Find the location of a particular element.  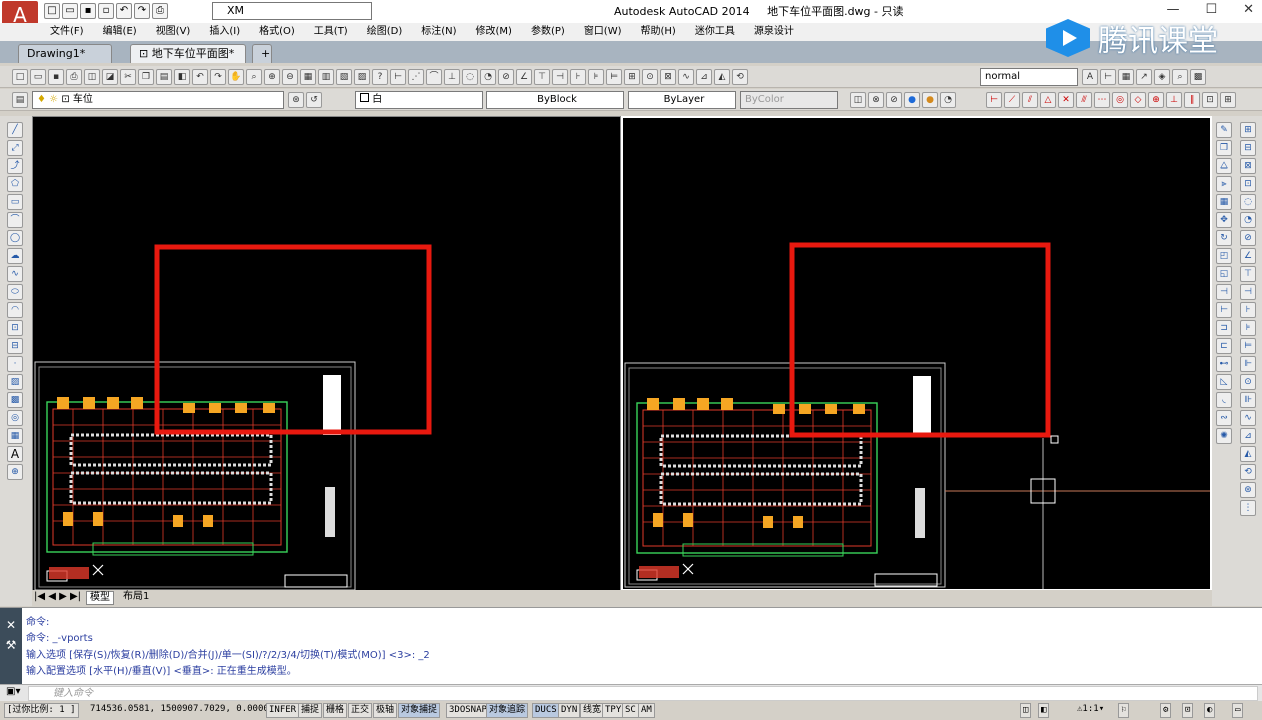

baseline-dim-icon: ⊣ is located at coordinates (560, 77).